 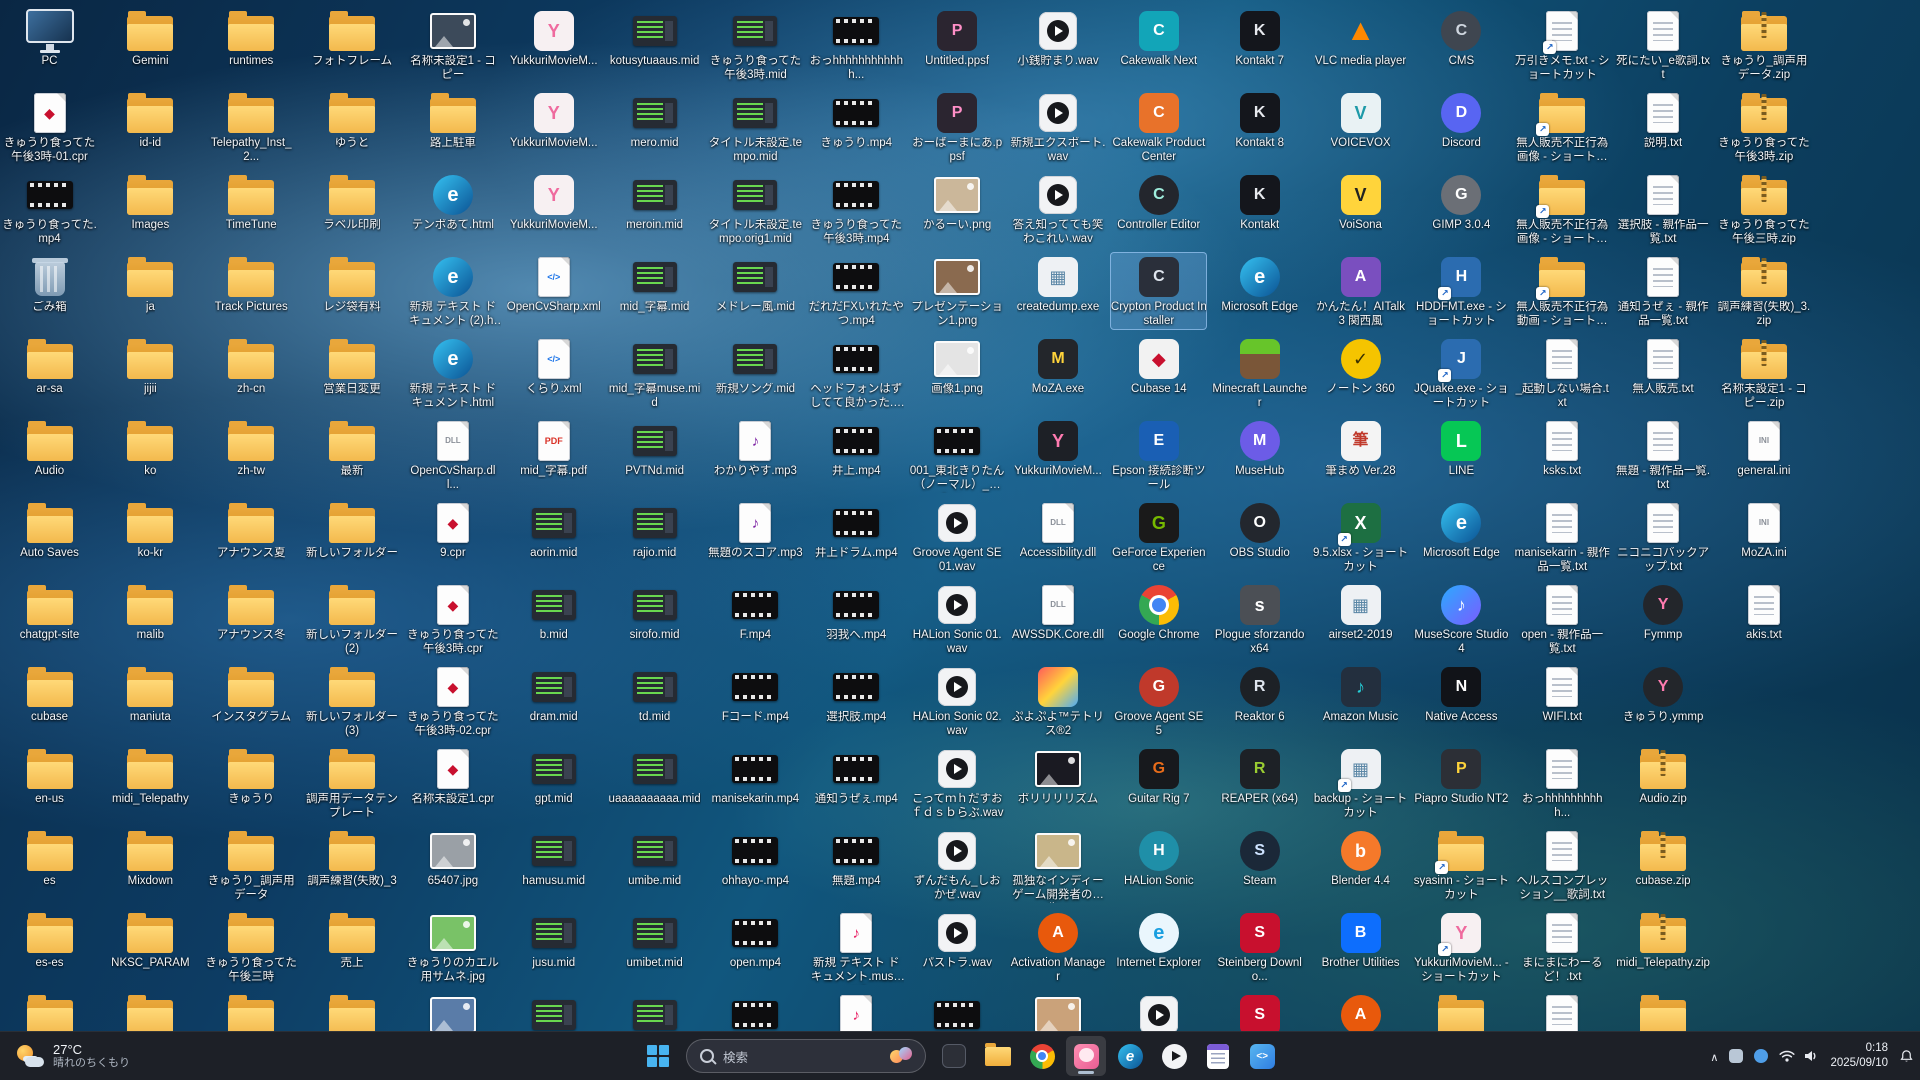 What do you see at coordinates (49, 127) in the screenshot?
I see `desktop-icon: ◆ きゅうり食ってた午後3時-01.cpr` at bounding box center [49, 127].